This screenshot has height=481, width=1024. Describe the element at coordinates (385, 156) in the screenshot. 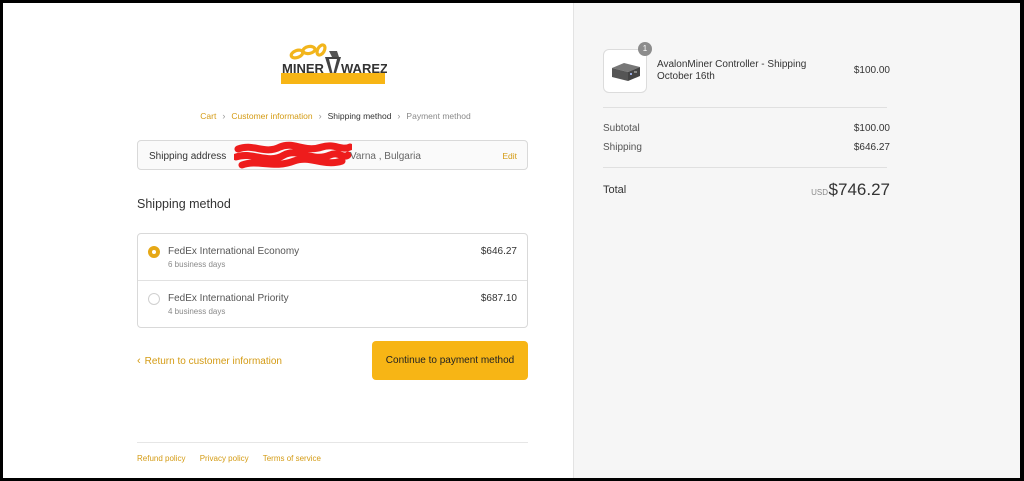

I see `shipping-address-value: Varna , Bulgaria` at that location.